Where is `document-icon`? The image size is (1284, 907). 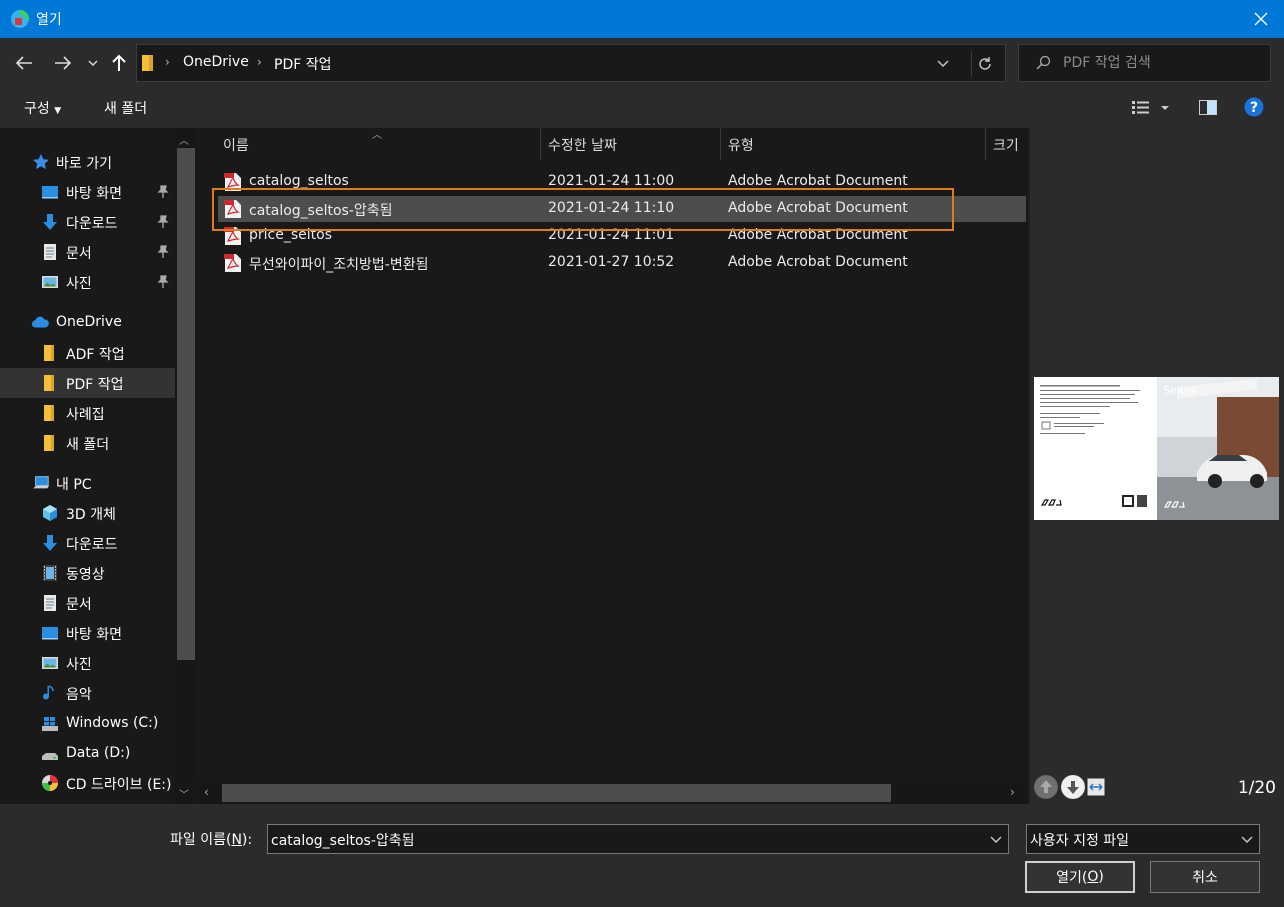 document-icon is located at coordinates (50, 252).